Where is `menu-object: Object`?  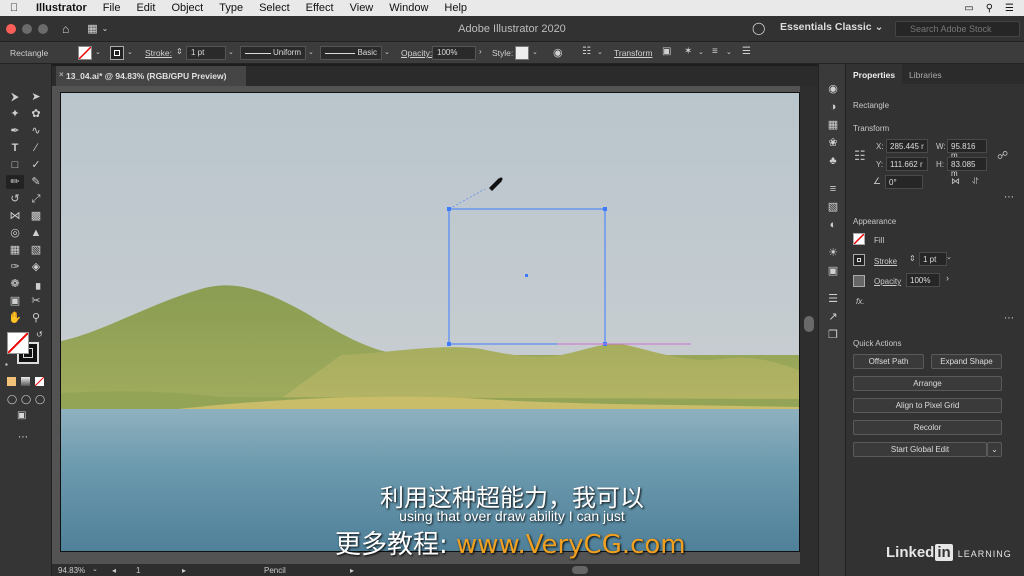 menu-object: Object is located at coordinates (187, 8).